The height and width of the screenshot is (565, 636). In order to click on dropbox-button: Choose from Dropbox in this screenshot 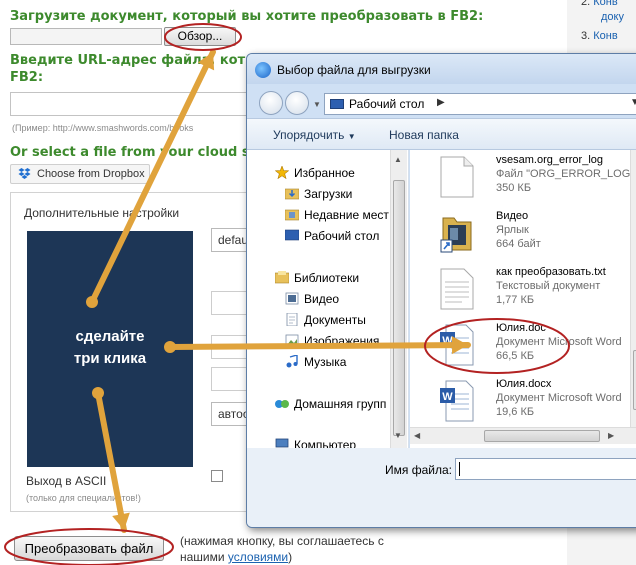, I will do `click(80, 174)`.